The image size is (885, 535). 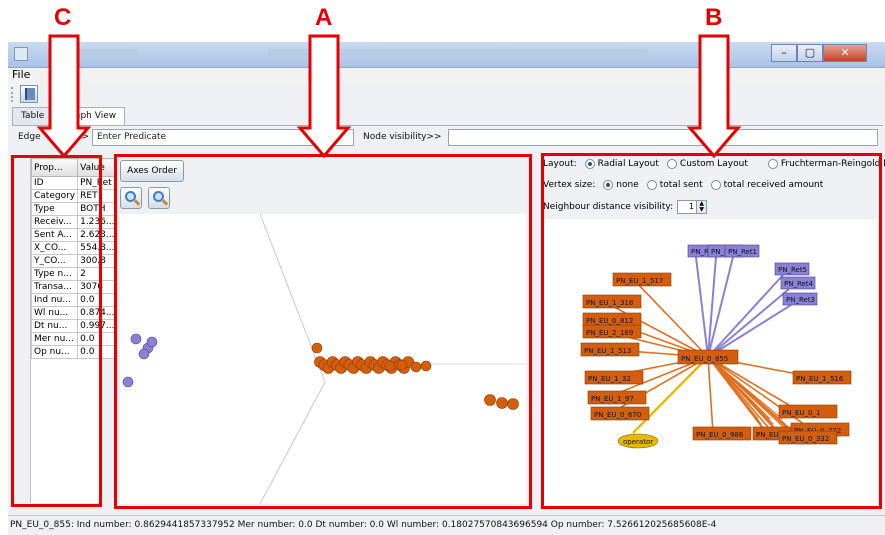 What do you see at coordinates (714, 17) in the screenshot?
I see `annotation-letter-b: B` at bounding box center [714, 17].